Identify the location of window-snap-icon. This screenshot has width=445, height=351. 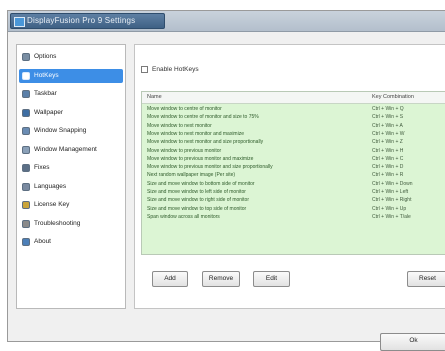
(26, 131).